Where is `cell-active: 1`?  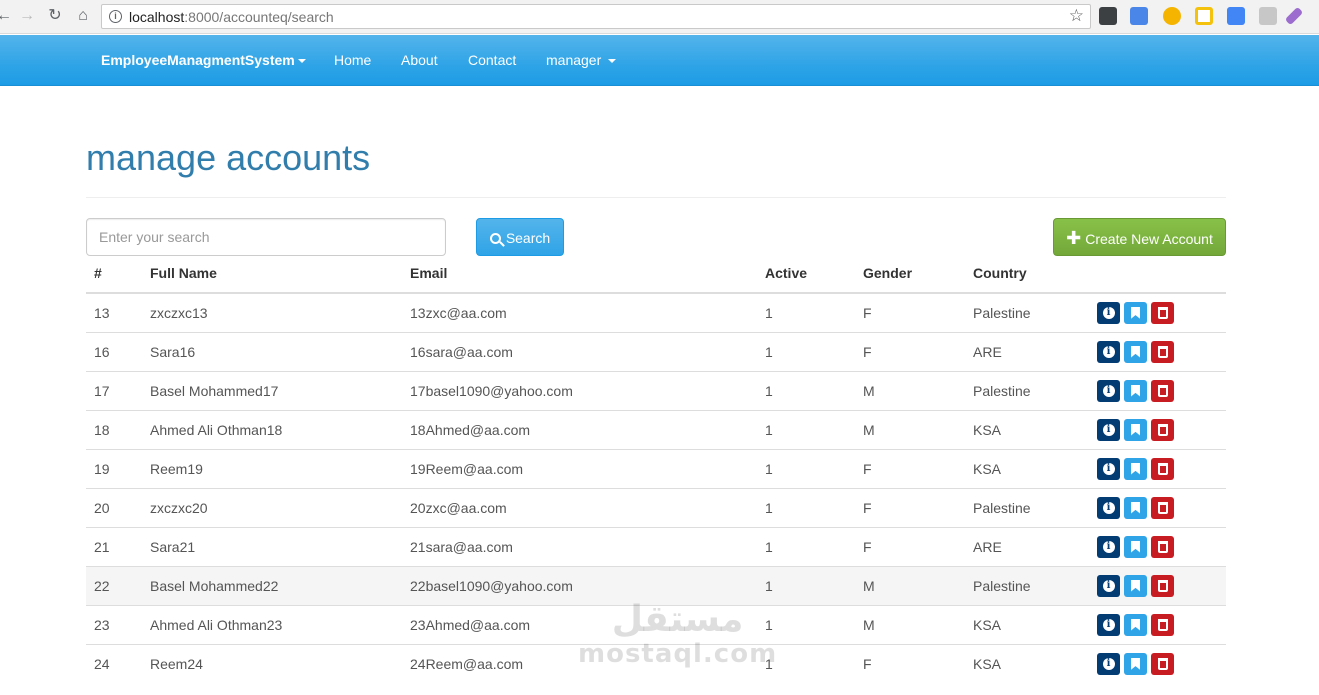 cell-active: 1 is located at coordinates (806, 429).